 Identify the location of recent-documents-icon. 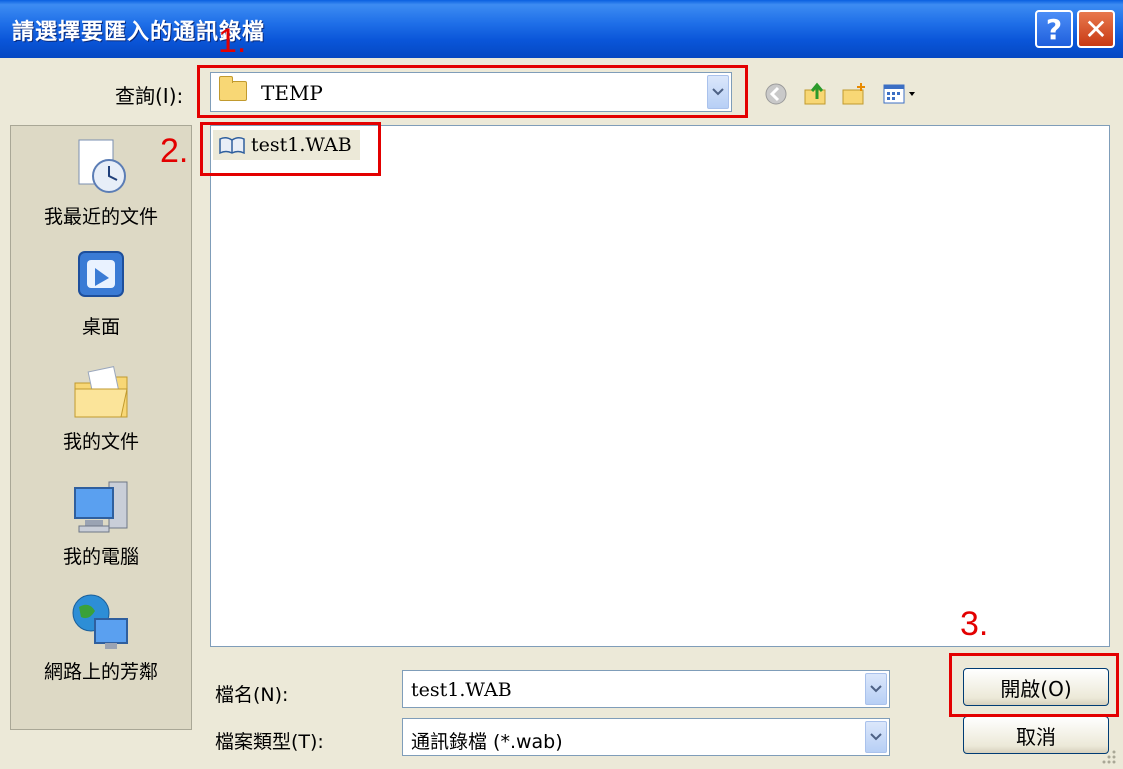
(101, 168).